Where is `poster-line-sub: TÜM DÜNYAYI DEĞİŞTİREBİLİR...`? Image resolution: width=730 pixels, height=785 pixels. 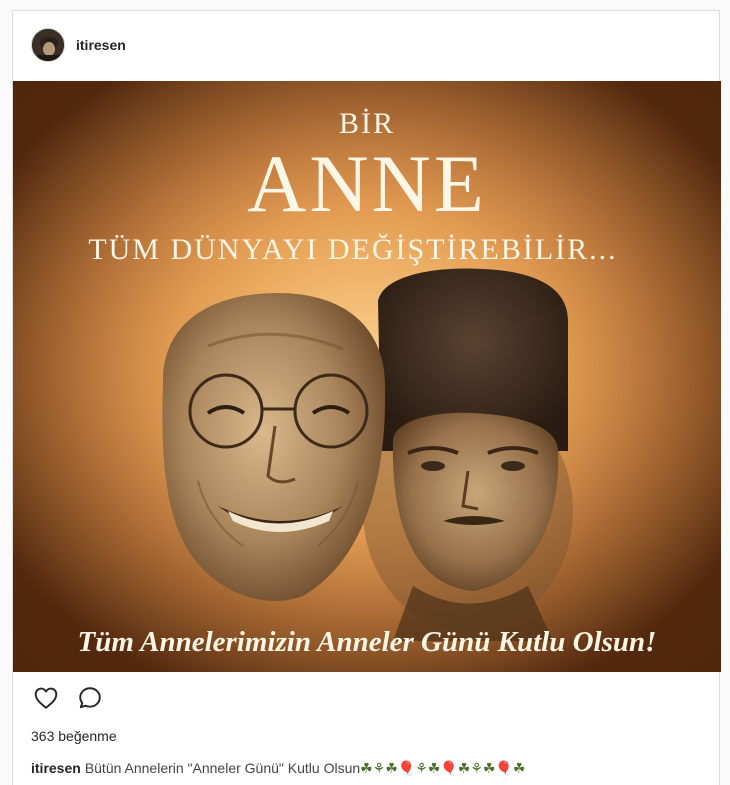
poster-line-sub: TÜM DÜNYAYI DEĞİŞTİREBİLİR... is located at coordinates (352, 249).